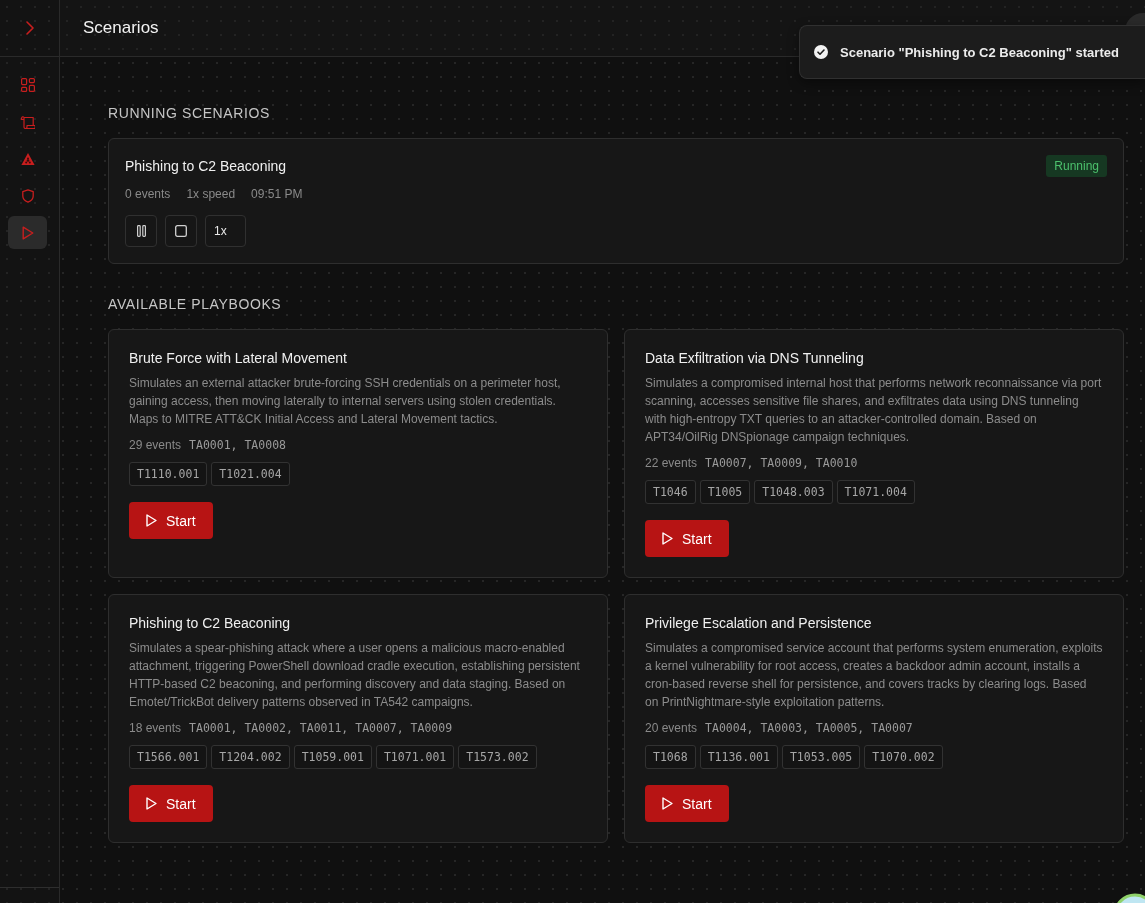  I want to click on page-title: Scenarios, so click(121, 28).